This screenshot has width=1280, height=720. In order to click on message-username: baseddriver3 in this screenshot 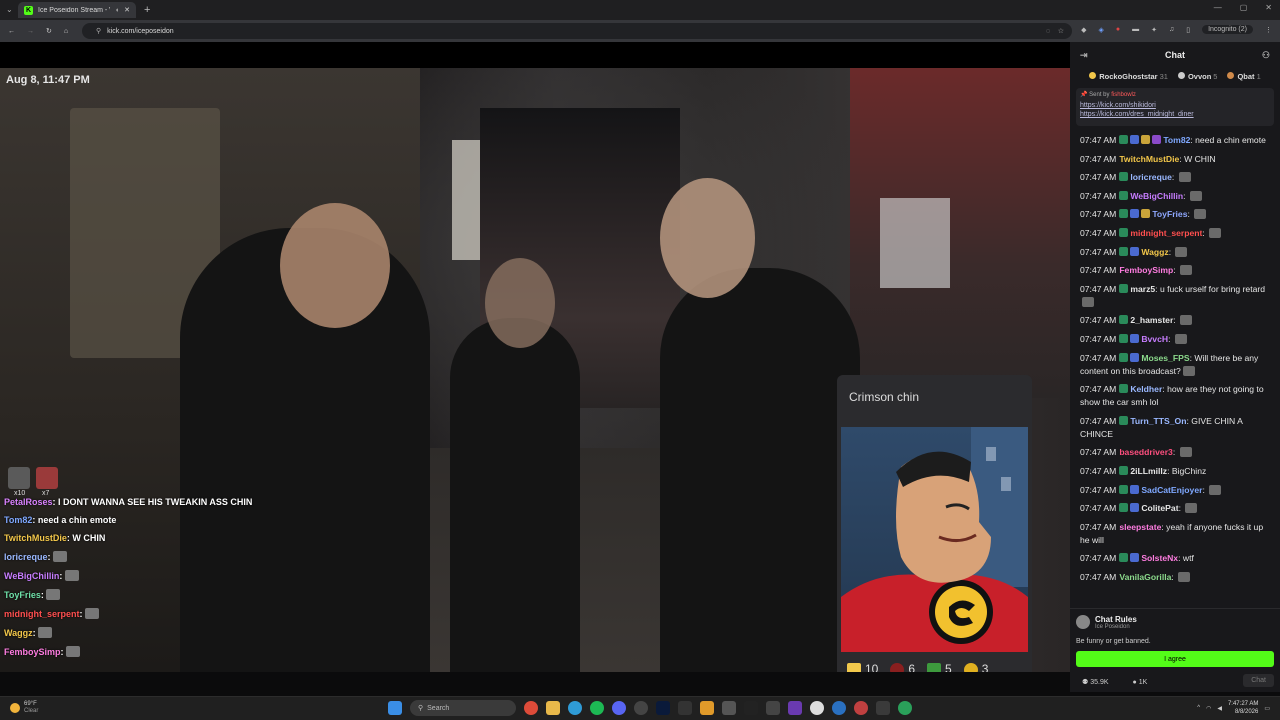, I will do `click(1146, 452)`.